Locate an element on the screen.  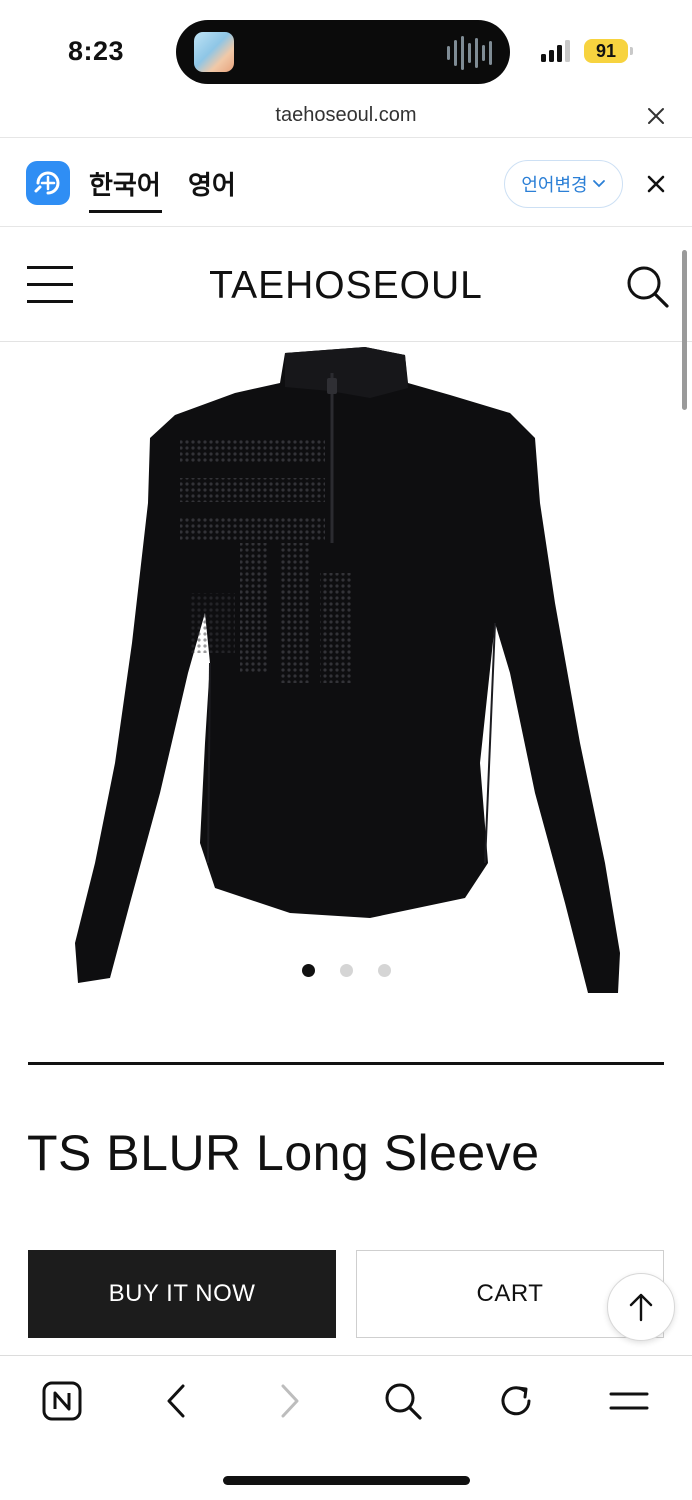
buy-it-now-button: BUY IT NOW is located at coordinates (182, 1294).